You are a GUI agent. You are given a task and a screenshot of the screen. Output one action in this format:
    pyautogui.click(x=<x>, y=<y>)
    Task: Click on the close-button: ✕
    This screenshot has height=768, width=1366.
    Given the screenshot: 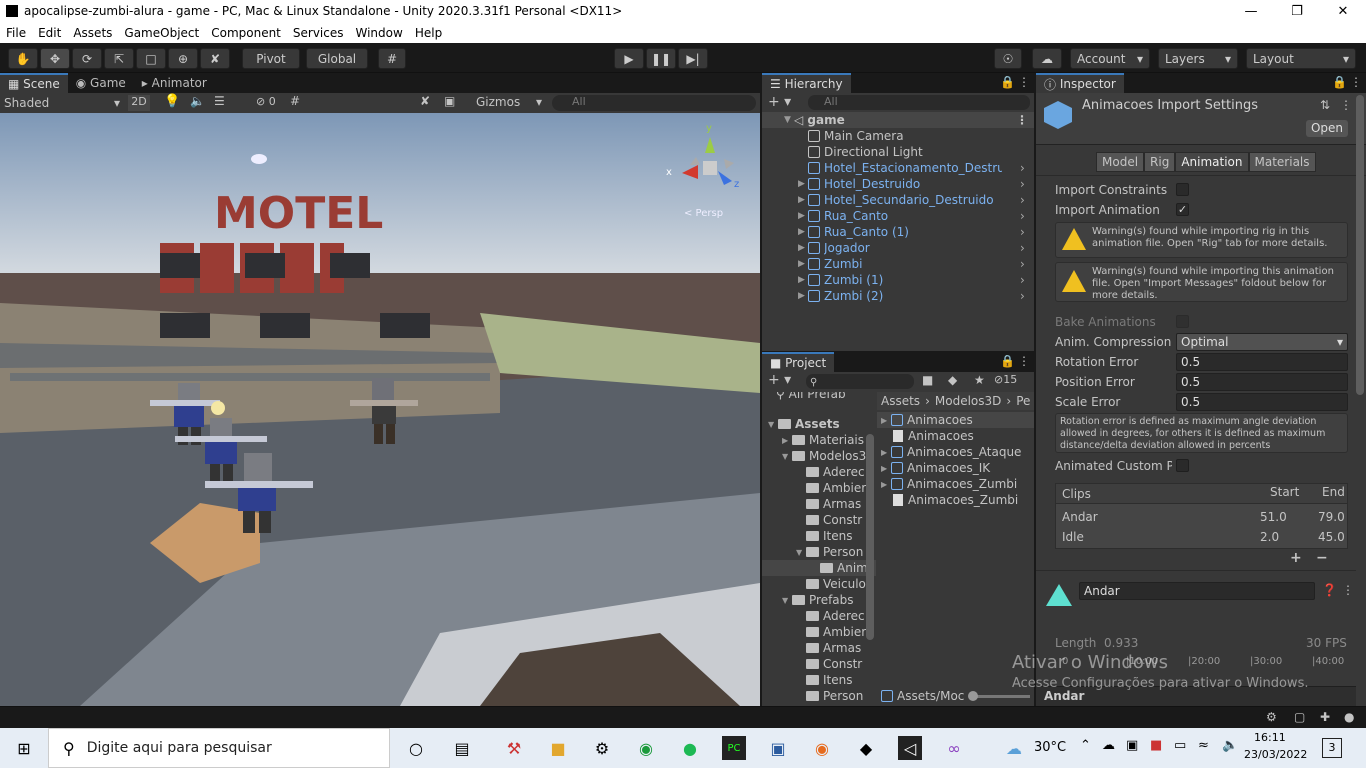 What is the action you would take?
    pyautogui.click(x=1343, y=11)
    